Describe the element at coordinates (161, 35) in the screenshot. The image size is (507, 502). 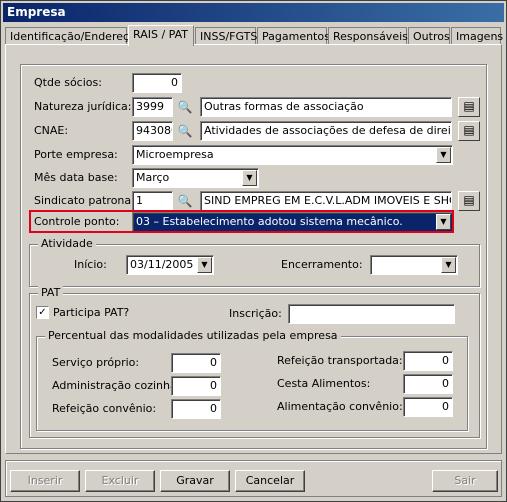
I see `tab-rais-pat: RAIS / PAT` at that location.